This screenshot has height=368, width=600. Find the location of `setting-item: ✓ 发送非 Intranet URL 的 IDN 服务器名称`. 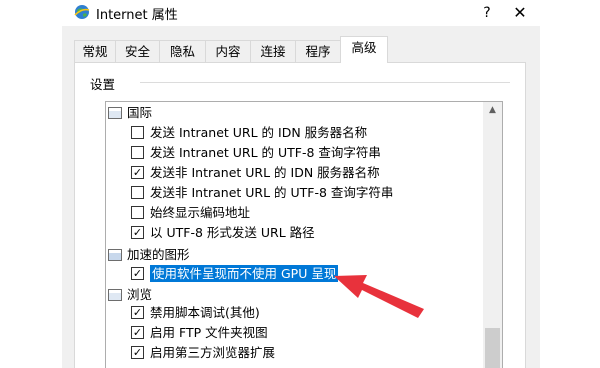

setting-item: ✓ 发送非 Intranet URL 的 IDN 服务器名称 is located at coordinates (255, 173).